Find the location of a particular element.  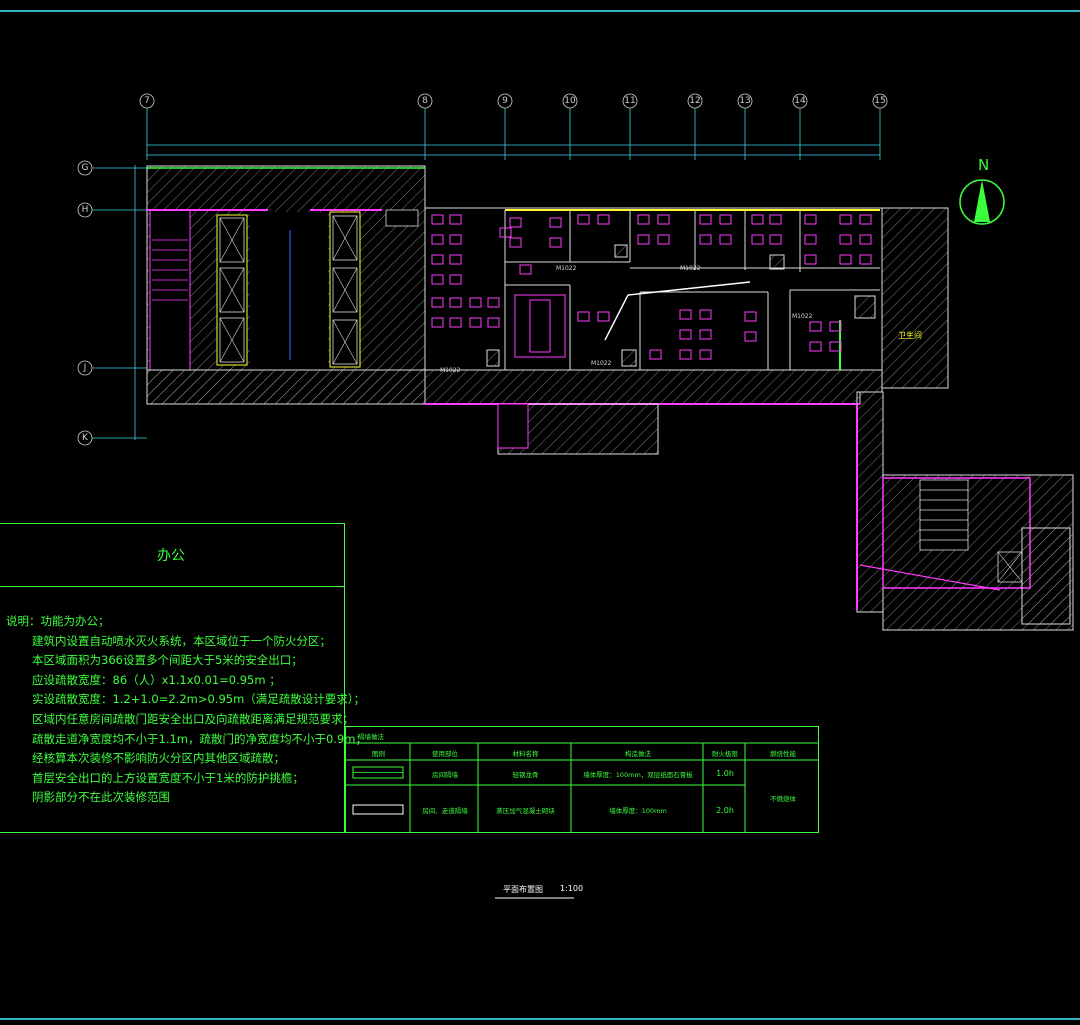

door-label-5: M1022 is located at coordinates (802, 316).